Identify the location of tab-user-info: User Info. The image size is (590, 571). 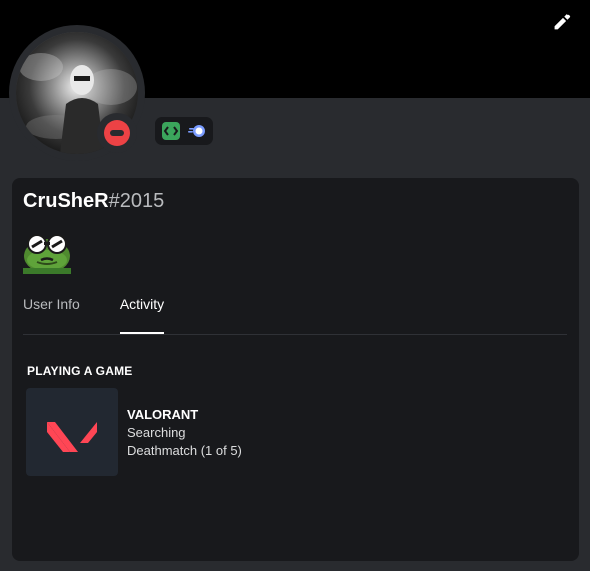
(51, 307).